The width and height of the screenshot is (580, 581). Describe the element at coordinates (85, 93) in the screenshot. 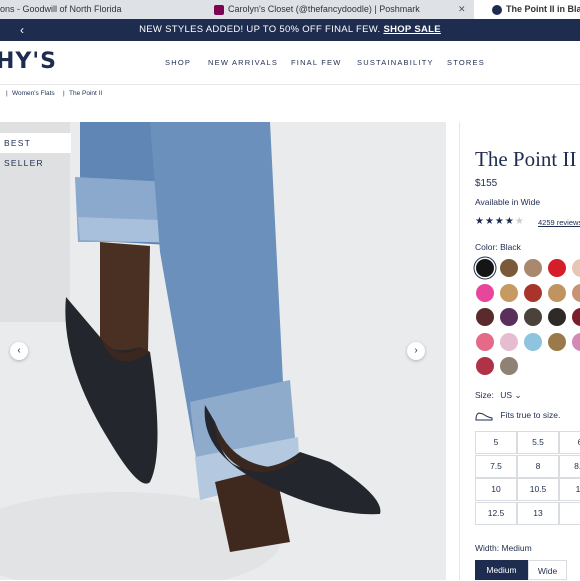

I see `breadcrumb-the-point: The Point II` at that location.